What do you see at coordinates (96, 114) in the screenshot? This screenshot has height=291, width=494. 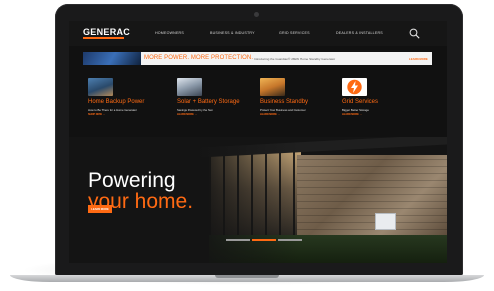 I see `tile-link: SHOP NOW →` at bounding box center [96, 114].